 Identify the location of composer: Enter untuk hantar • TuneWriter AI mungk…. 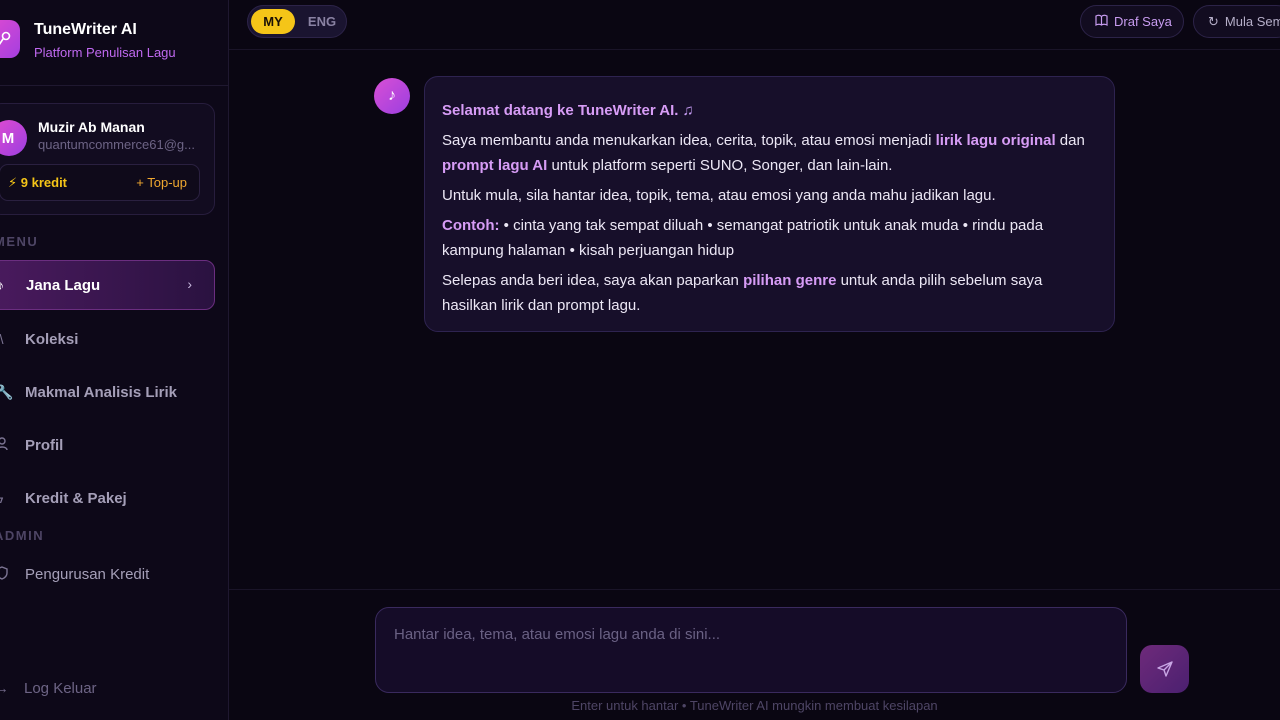
(754, 654).